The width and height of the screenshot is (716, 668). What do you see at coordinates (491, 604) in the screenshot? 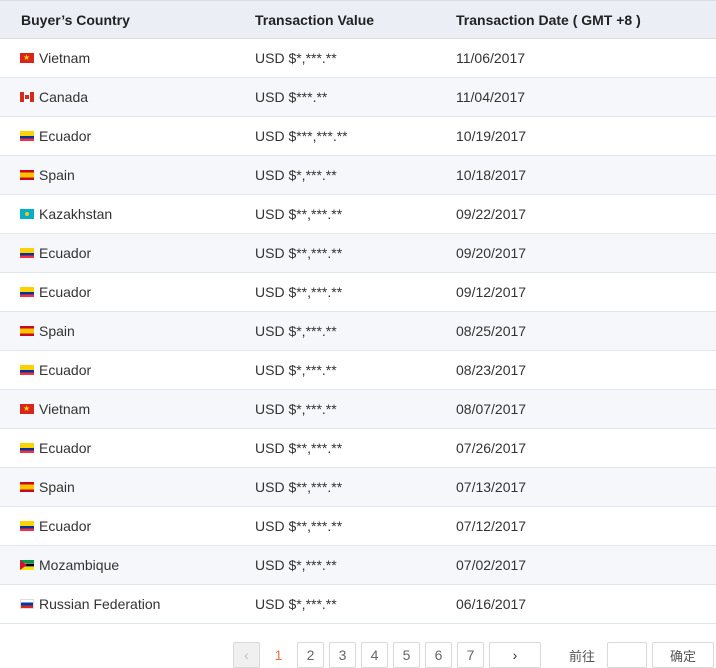
I see `transaction-date: 06/16/2017` at bounding box center [491, 604].